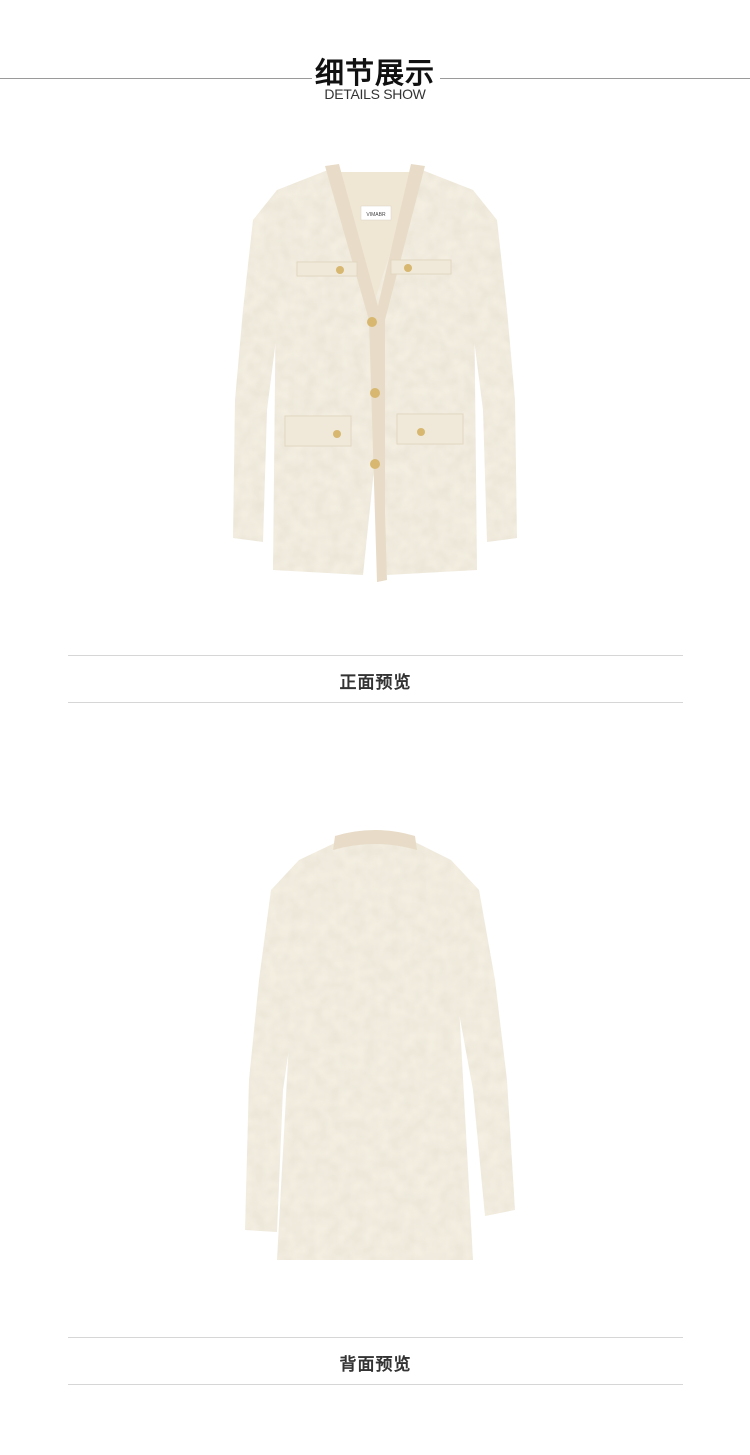 The width and height of the screenshot is (750, 1455). I want to click on back-caption-block: 背面预览, so click(375, 1361).